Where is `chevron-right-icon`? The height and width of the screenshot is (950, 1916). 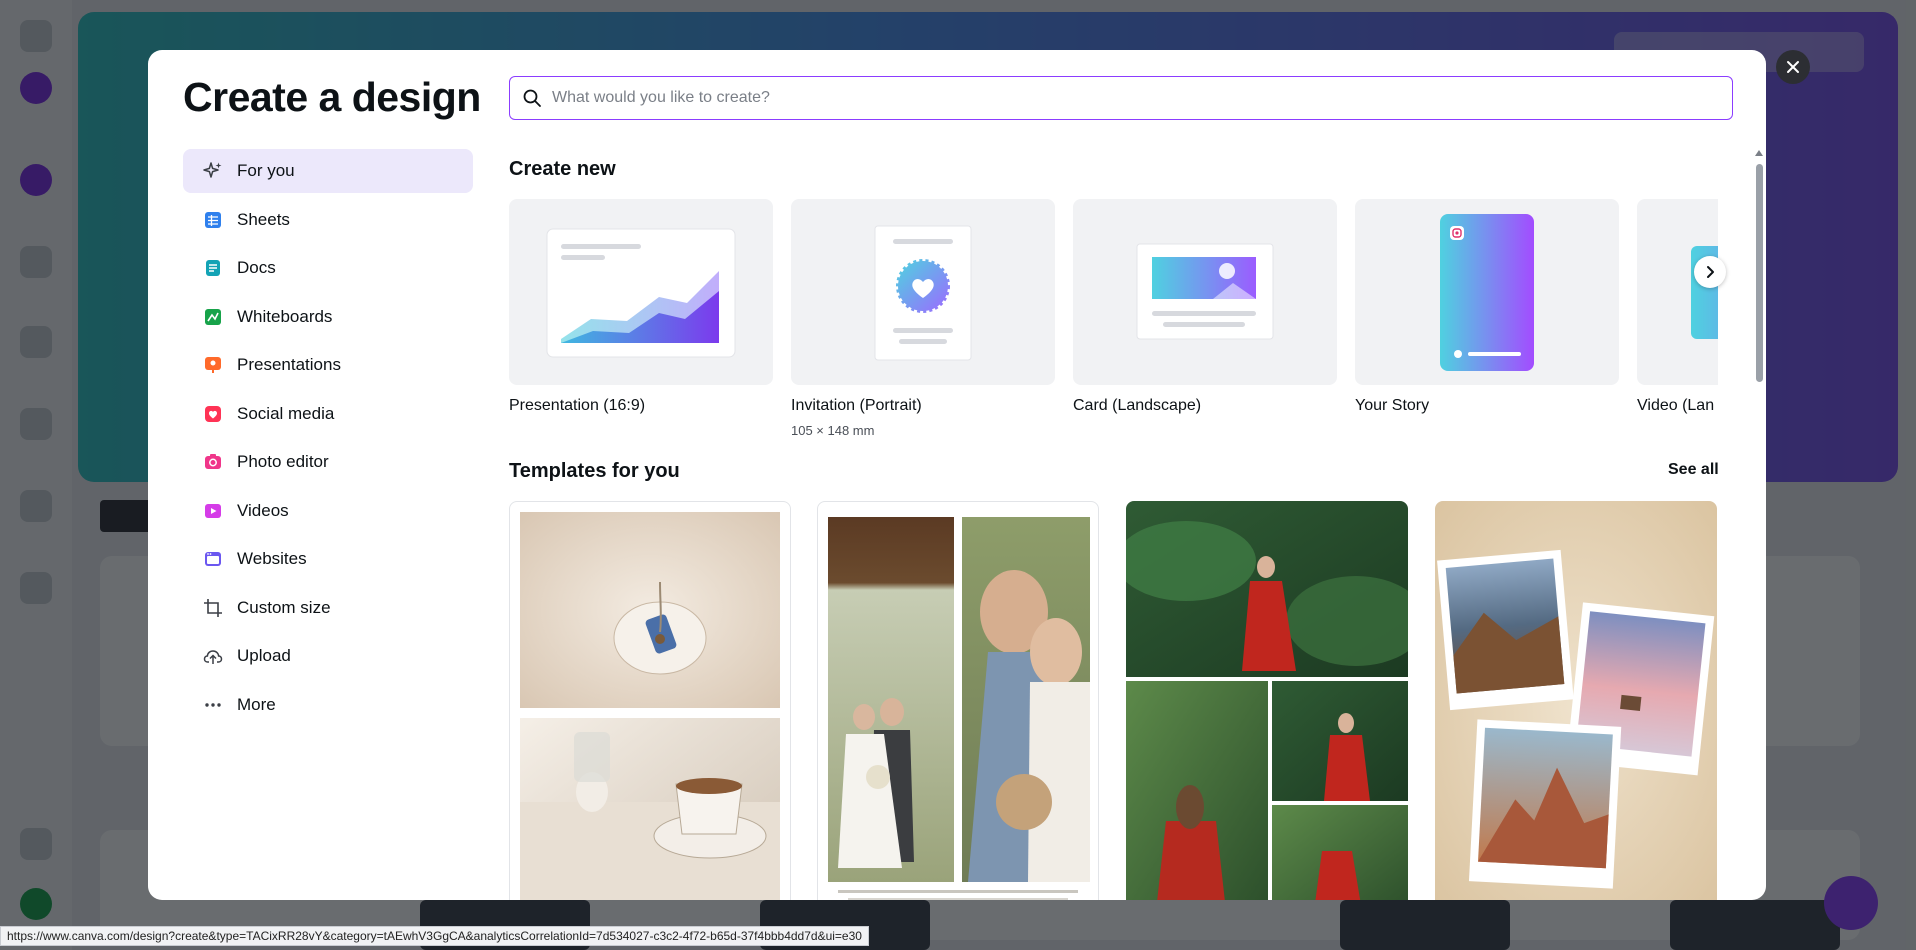 chevron-right-icon is located at coordinates (1710, 272).